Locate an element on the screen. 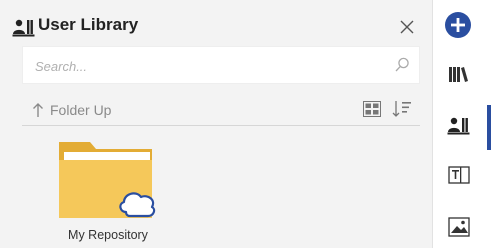 The width and height of the screenshot is (491, 248). folder-up-button: Folder Up is located at coordinates (71, 110).